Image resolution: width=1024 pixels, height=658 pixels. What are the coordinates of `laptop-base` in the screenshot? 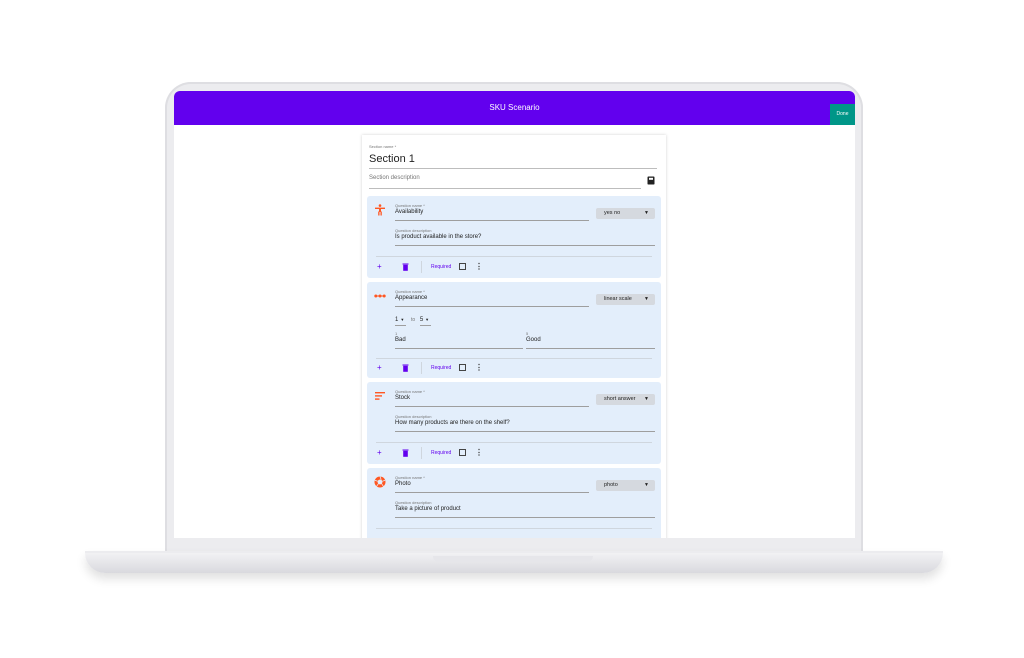 It's located at (514, 562).